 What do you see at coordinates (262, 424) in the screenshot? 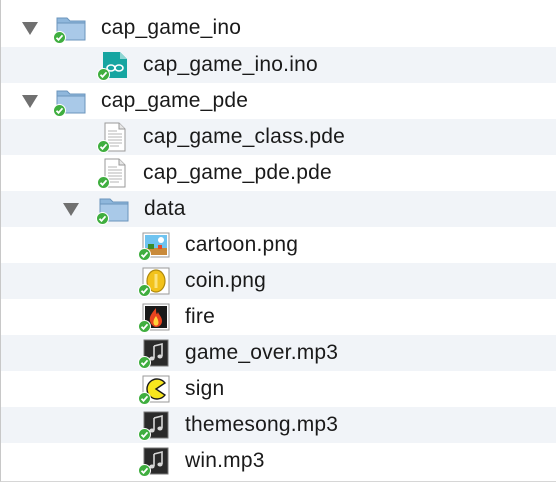
I see `tree-item-label: themesong.mp3` at bounding box center [262, 424].